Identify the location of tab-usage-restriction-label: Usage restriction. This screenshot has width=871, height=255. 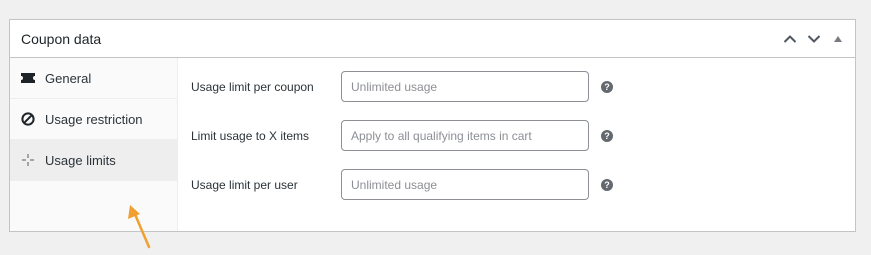
(94, 119).